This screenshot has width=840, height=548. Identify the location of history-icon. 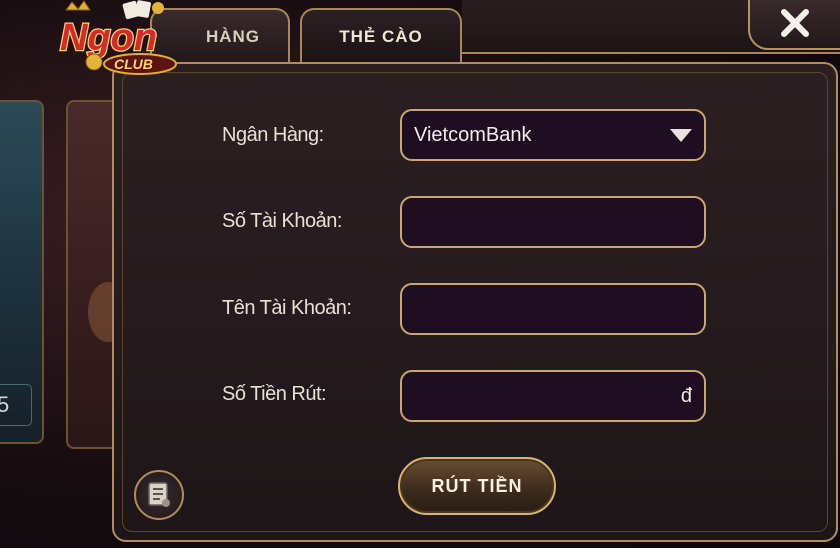
(159, 494).